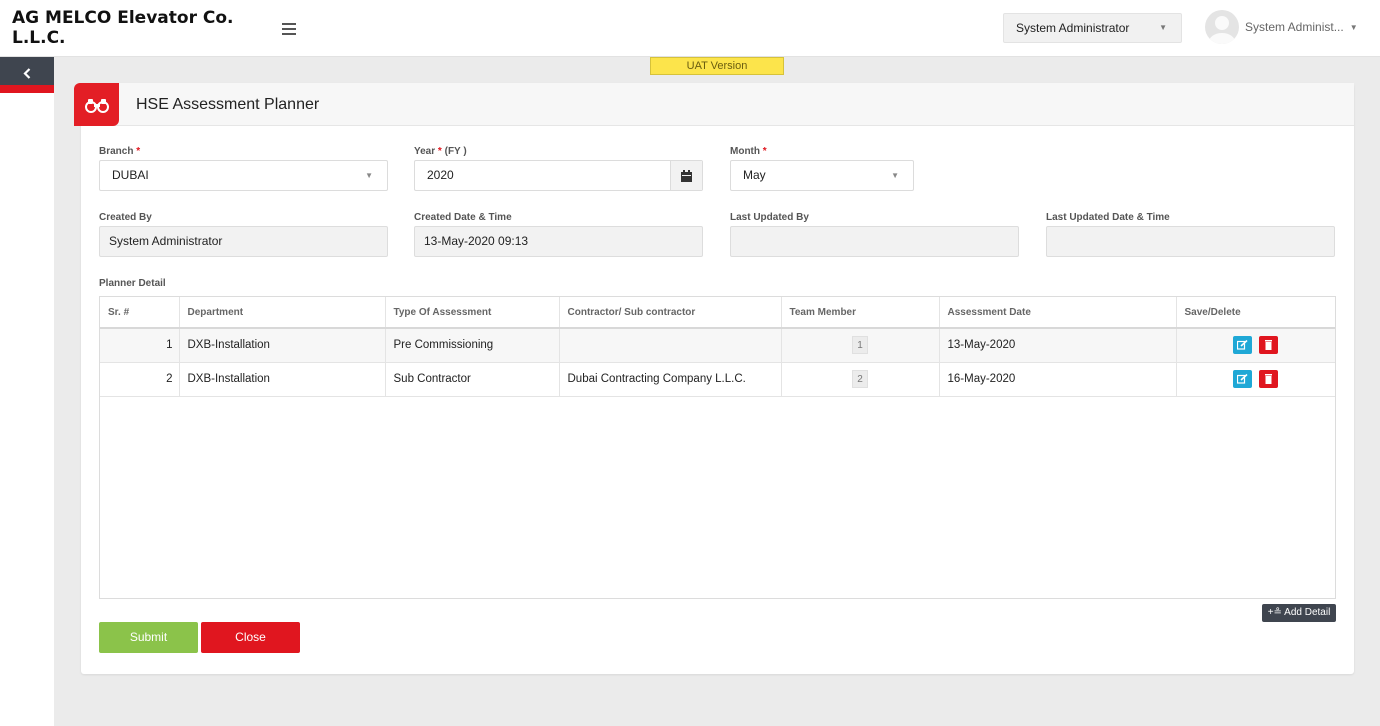 The width and height of the screenshot is (1380, 726). I want to click on page-title: HSE Assessment Planner, so click(228, 104).